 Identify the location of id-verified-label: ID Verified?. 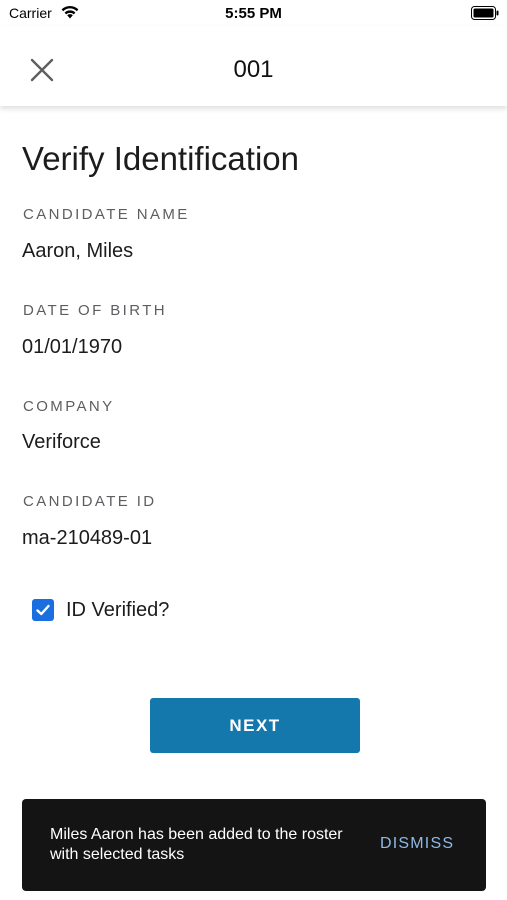
(118, 609).